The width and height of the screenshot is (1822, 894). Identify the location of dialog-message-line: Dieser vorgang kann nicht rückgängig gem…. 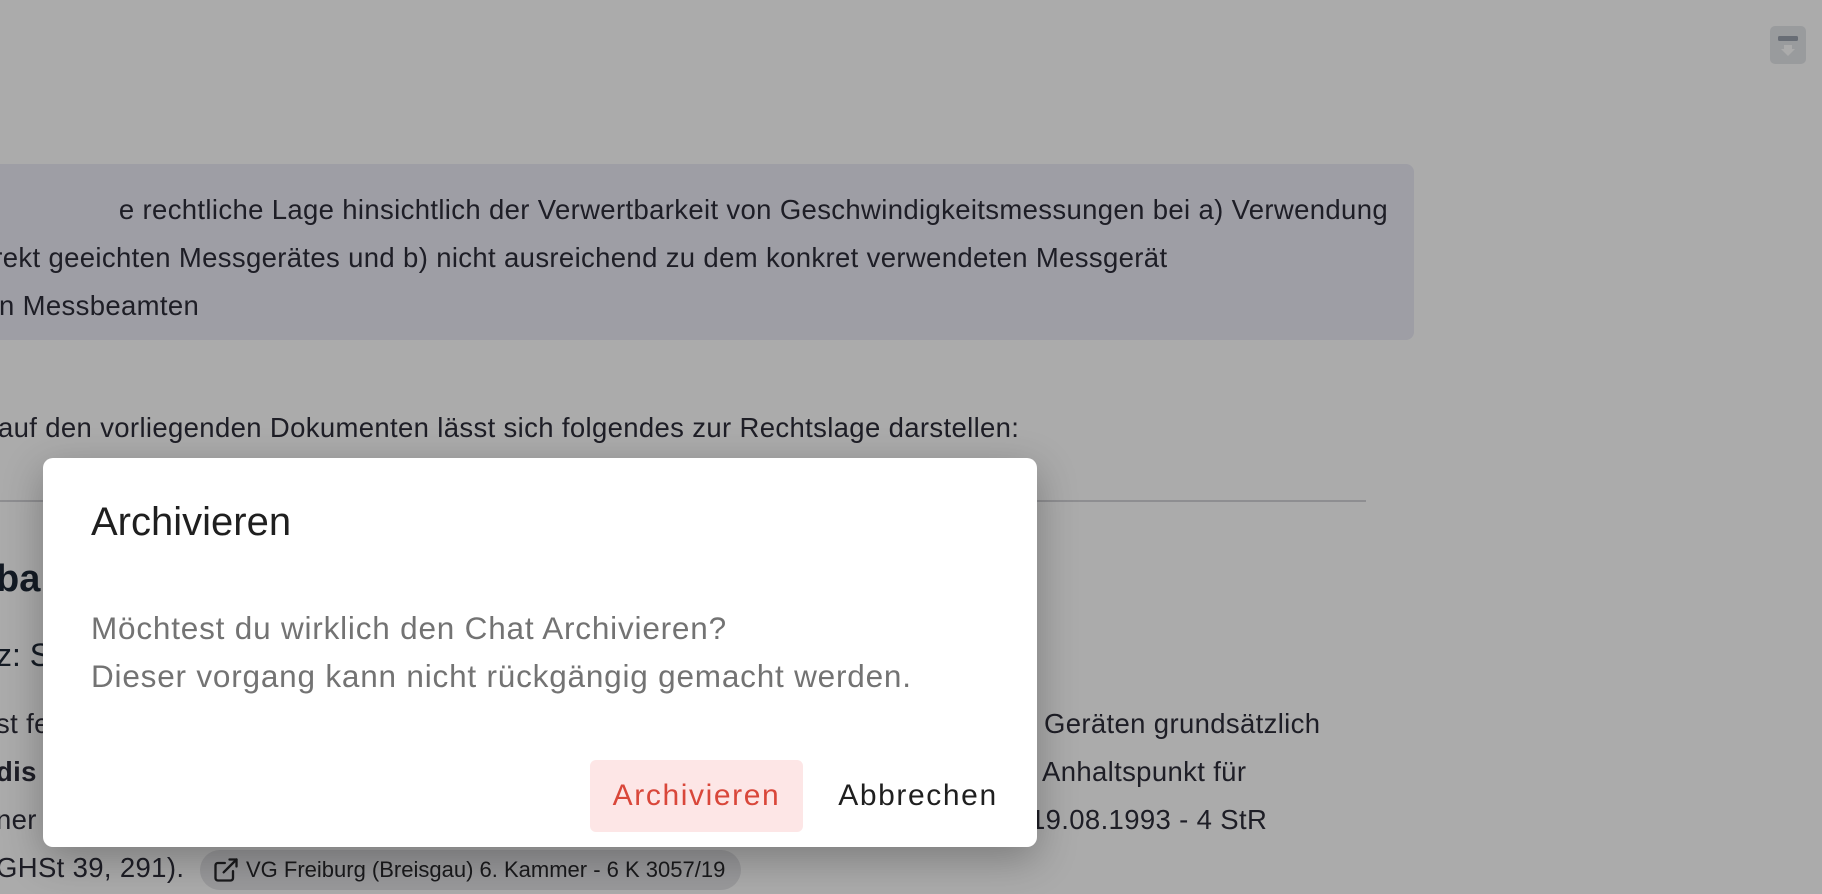
(501, 676).